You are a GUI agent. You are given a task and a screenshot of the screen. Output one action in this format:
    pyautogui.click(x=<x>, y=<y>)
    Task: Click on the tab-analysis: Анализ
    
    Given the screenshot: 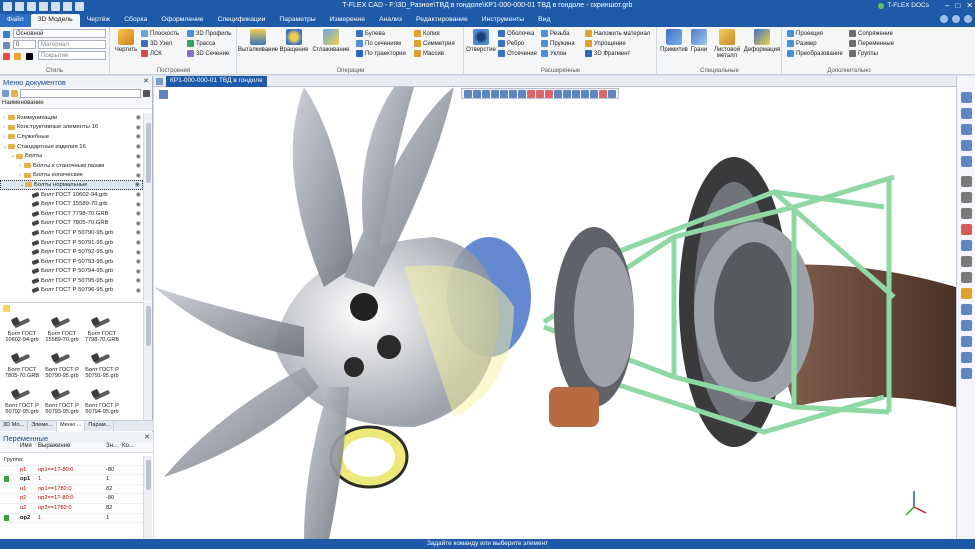 What is the action you would take?
    pyautogui.click(x=390, y=20)
    